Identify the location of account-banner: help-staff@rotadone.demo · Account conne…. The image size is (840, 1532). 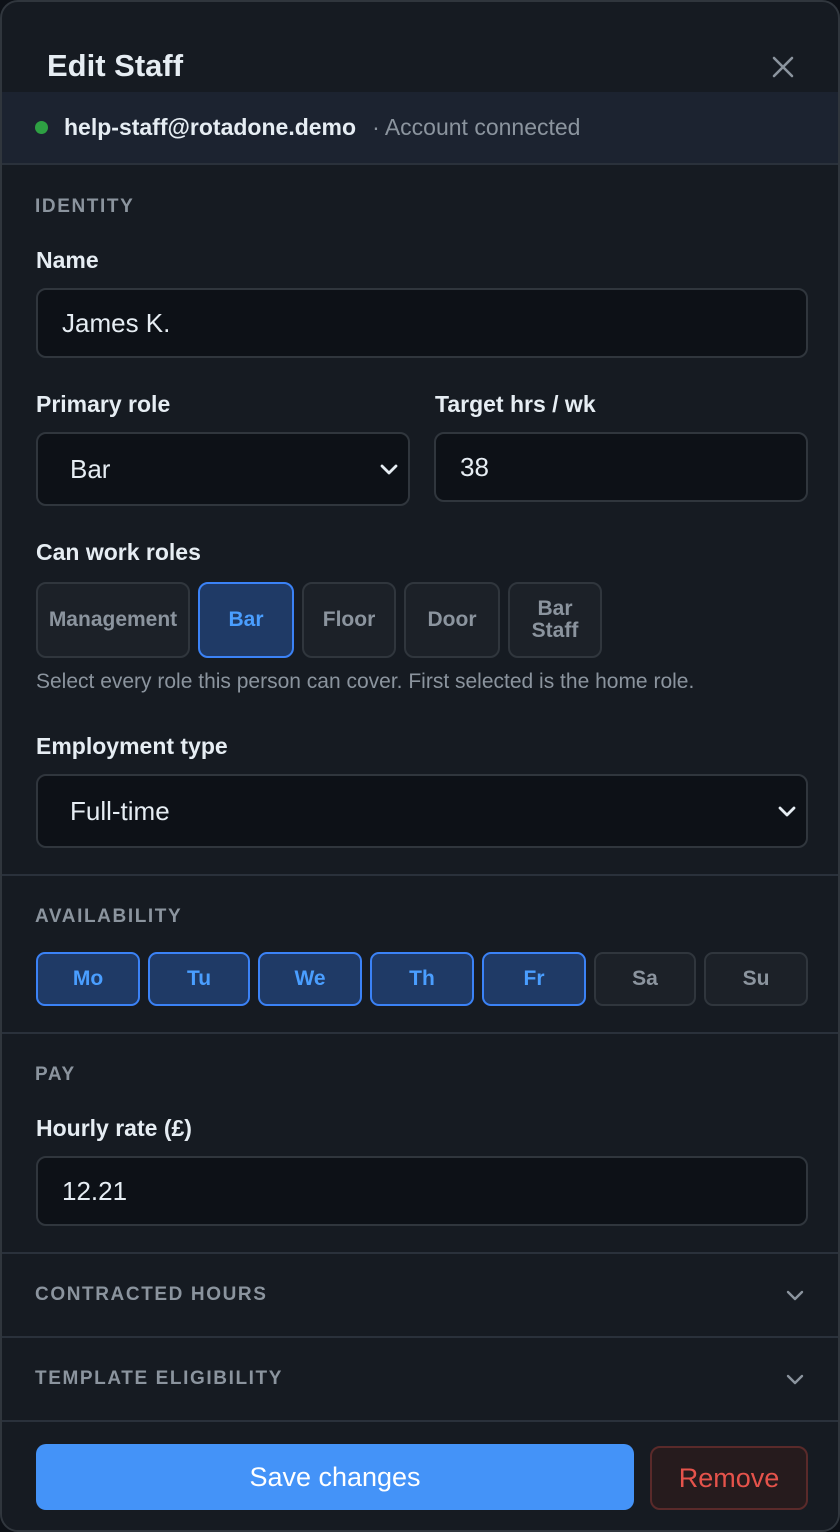
(420, 128).